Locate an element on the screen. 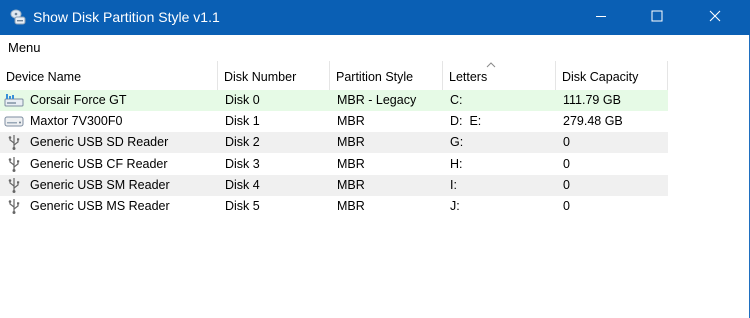 The height and width of the screenshot is (318, 750). cell-device-name: Maxtor 7V300F0 is located at coordinates (76, 121).